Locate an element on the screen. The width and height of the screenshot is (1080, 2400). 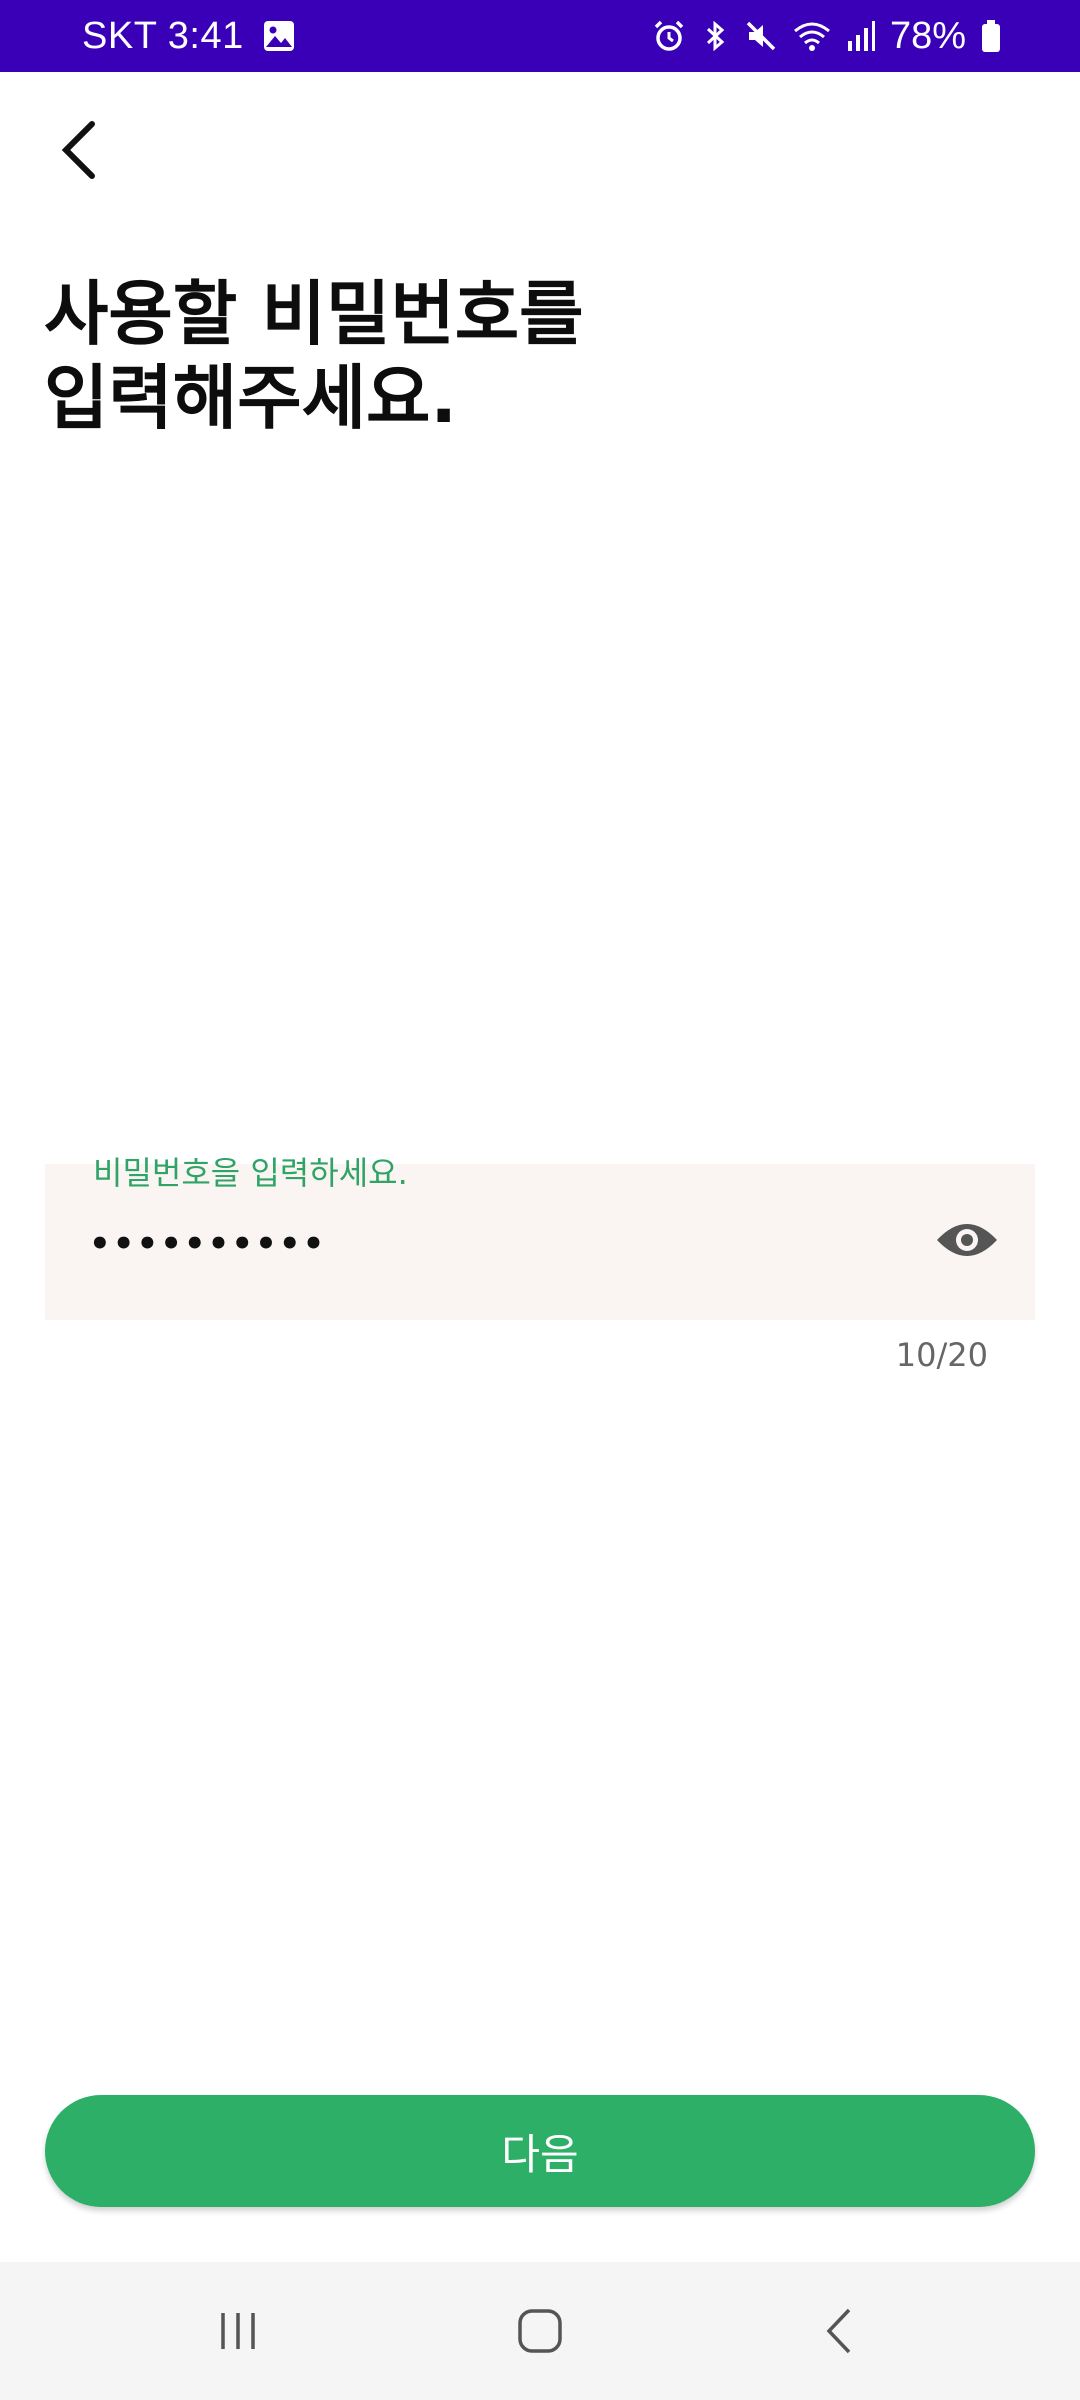
eye-icon is located at coordinates (967, 1240).